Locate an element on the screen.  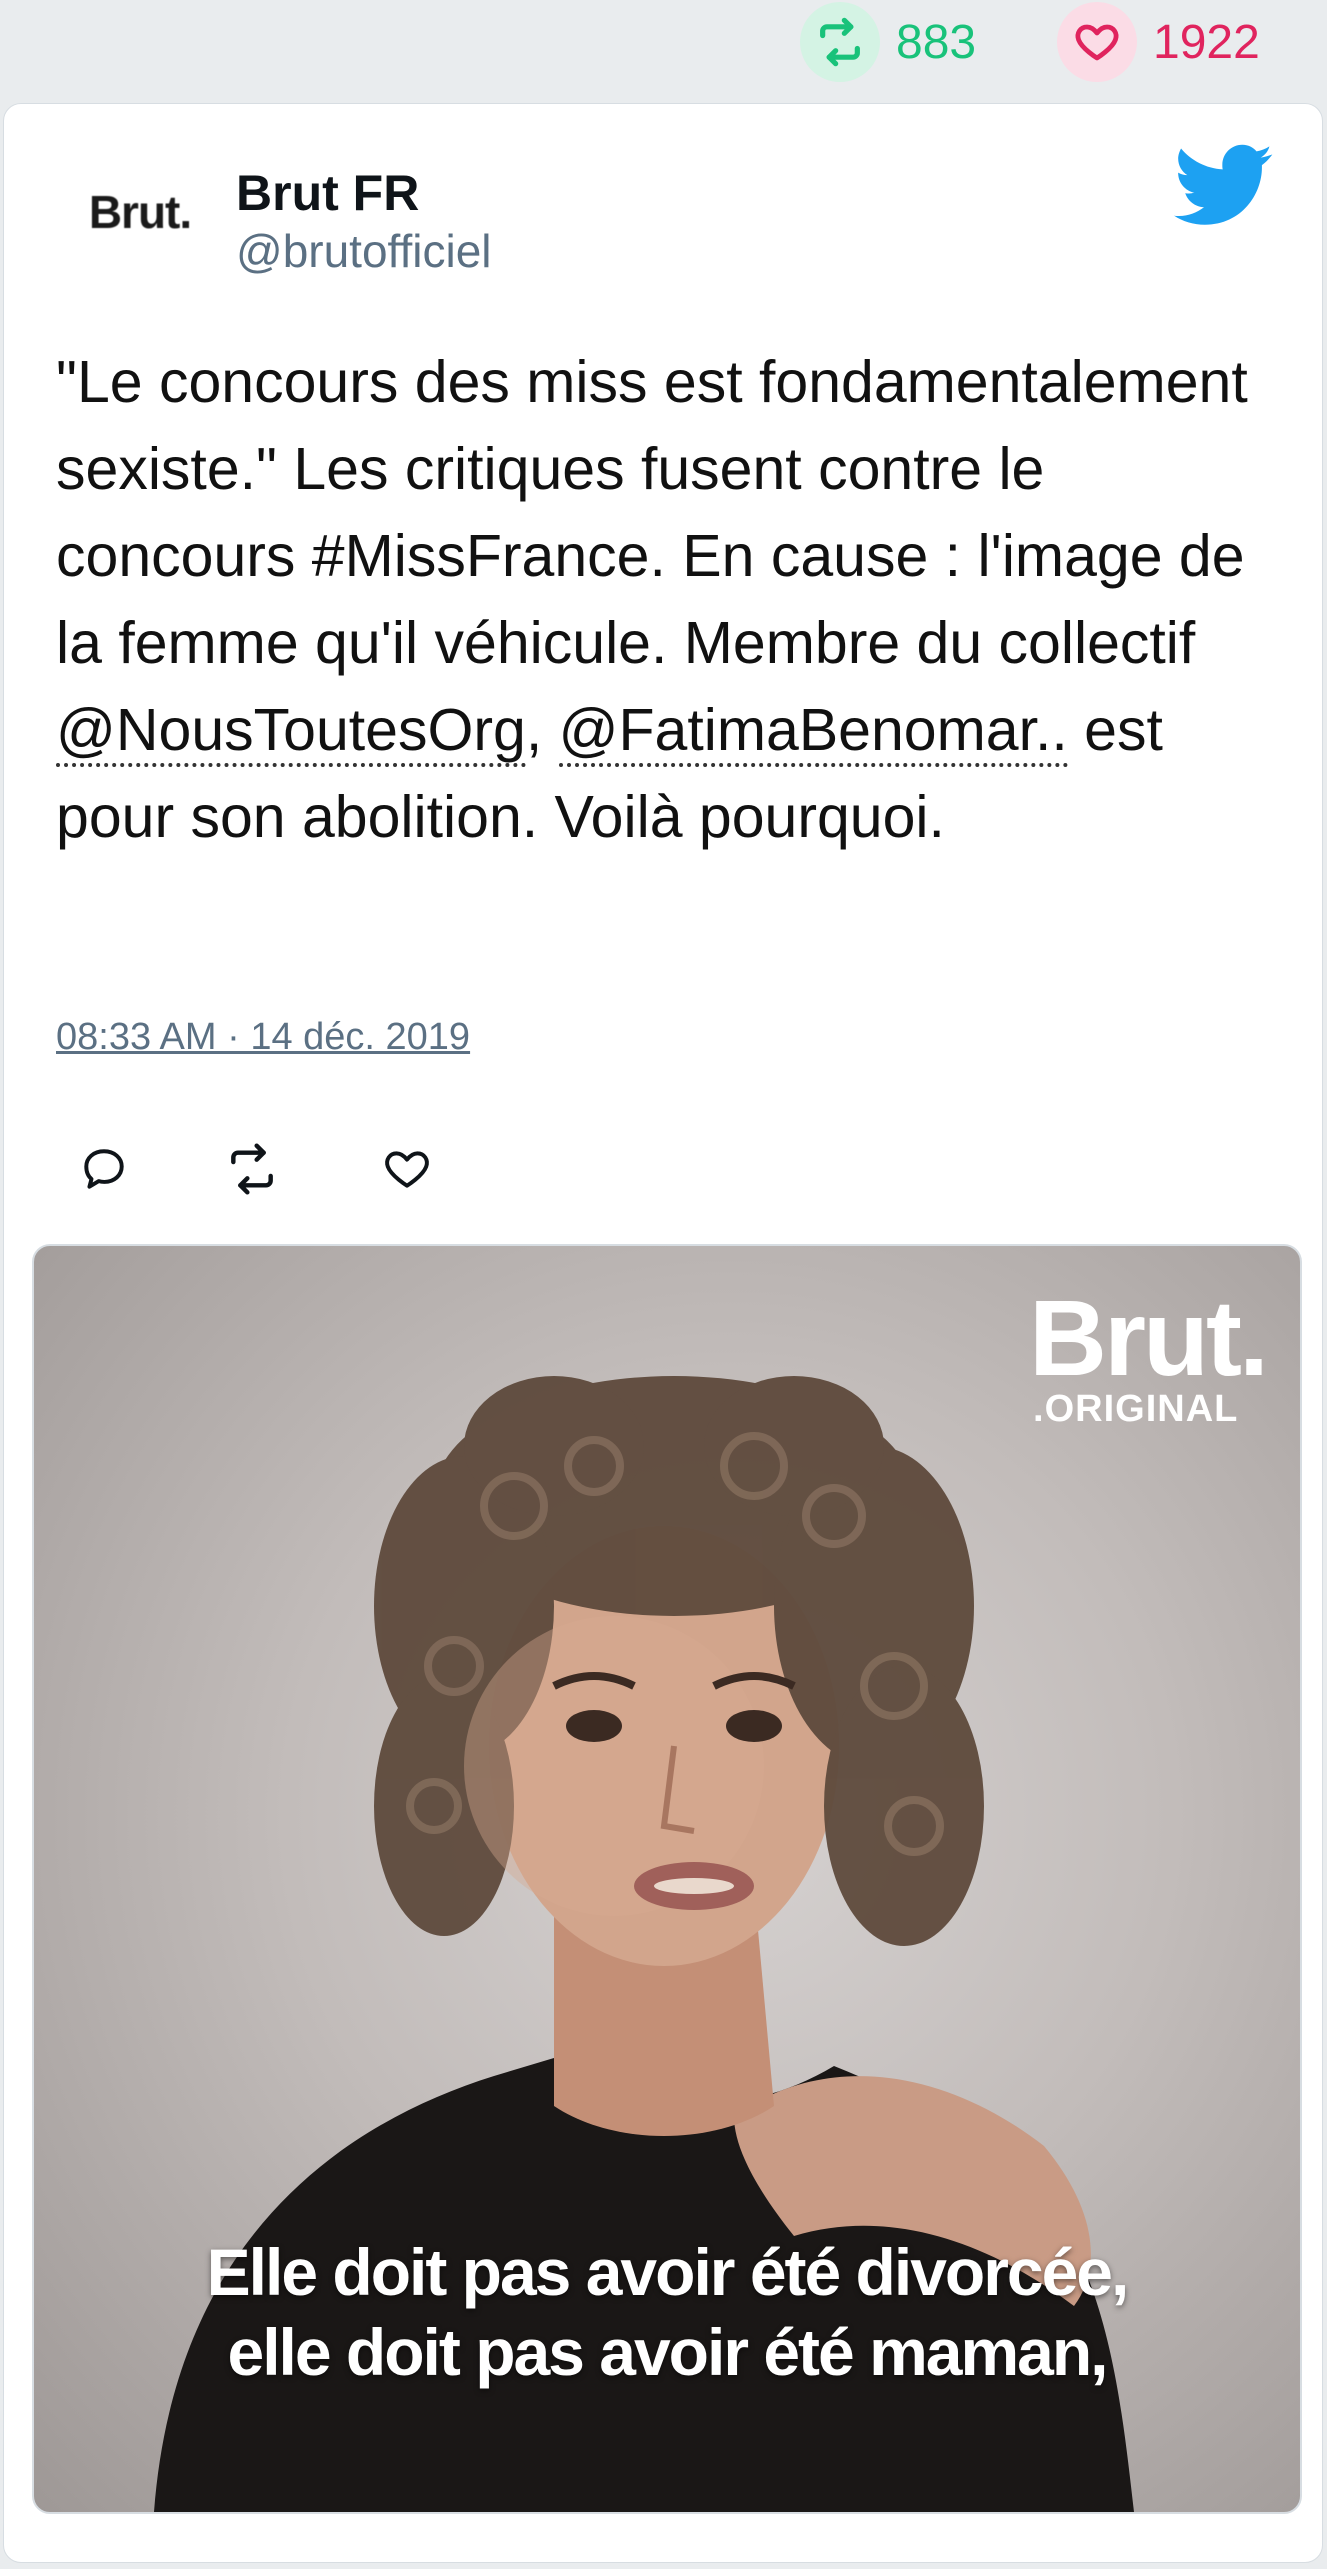
tweet-text-part: , is located at coordinates (542, 730).